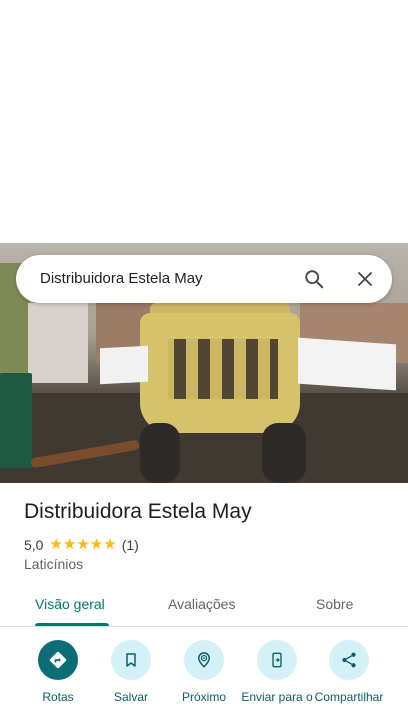 This screenshot has width=408, height=726. I want to click on close-icon, so click(365, 279).